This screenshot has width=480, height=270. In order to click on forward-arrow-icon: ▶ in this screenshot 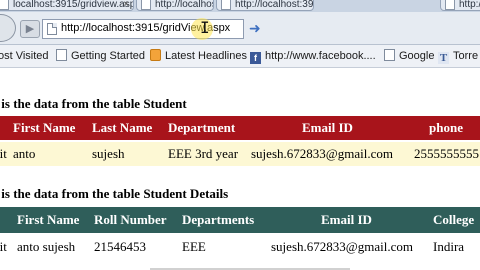, I will do `click(30, 28)`.